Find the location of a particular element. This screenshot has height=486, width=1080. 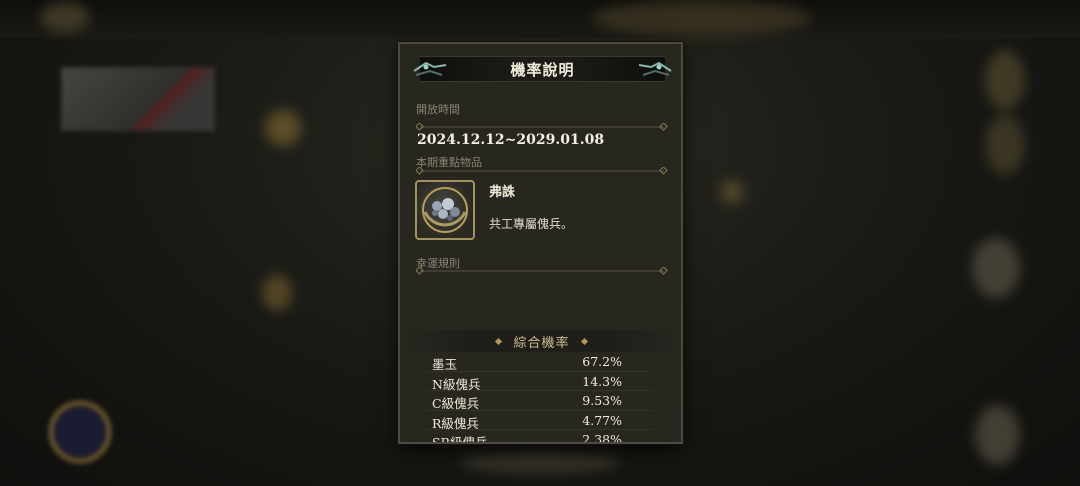

rate-item-value: 2.38% is located at coordinates (602, 438).